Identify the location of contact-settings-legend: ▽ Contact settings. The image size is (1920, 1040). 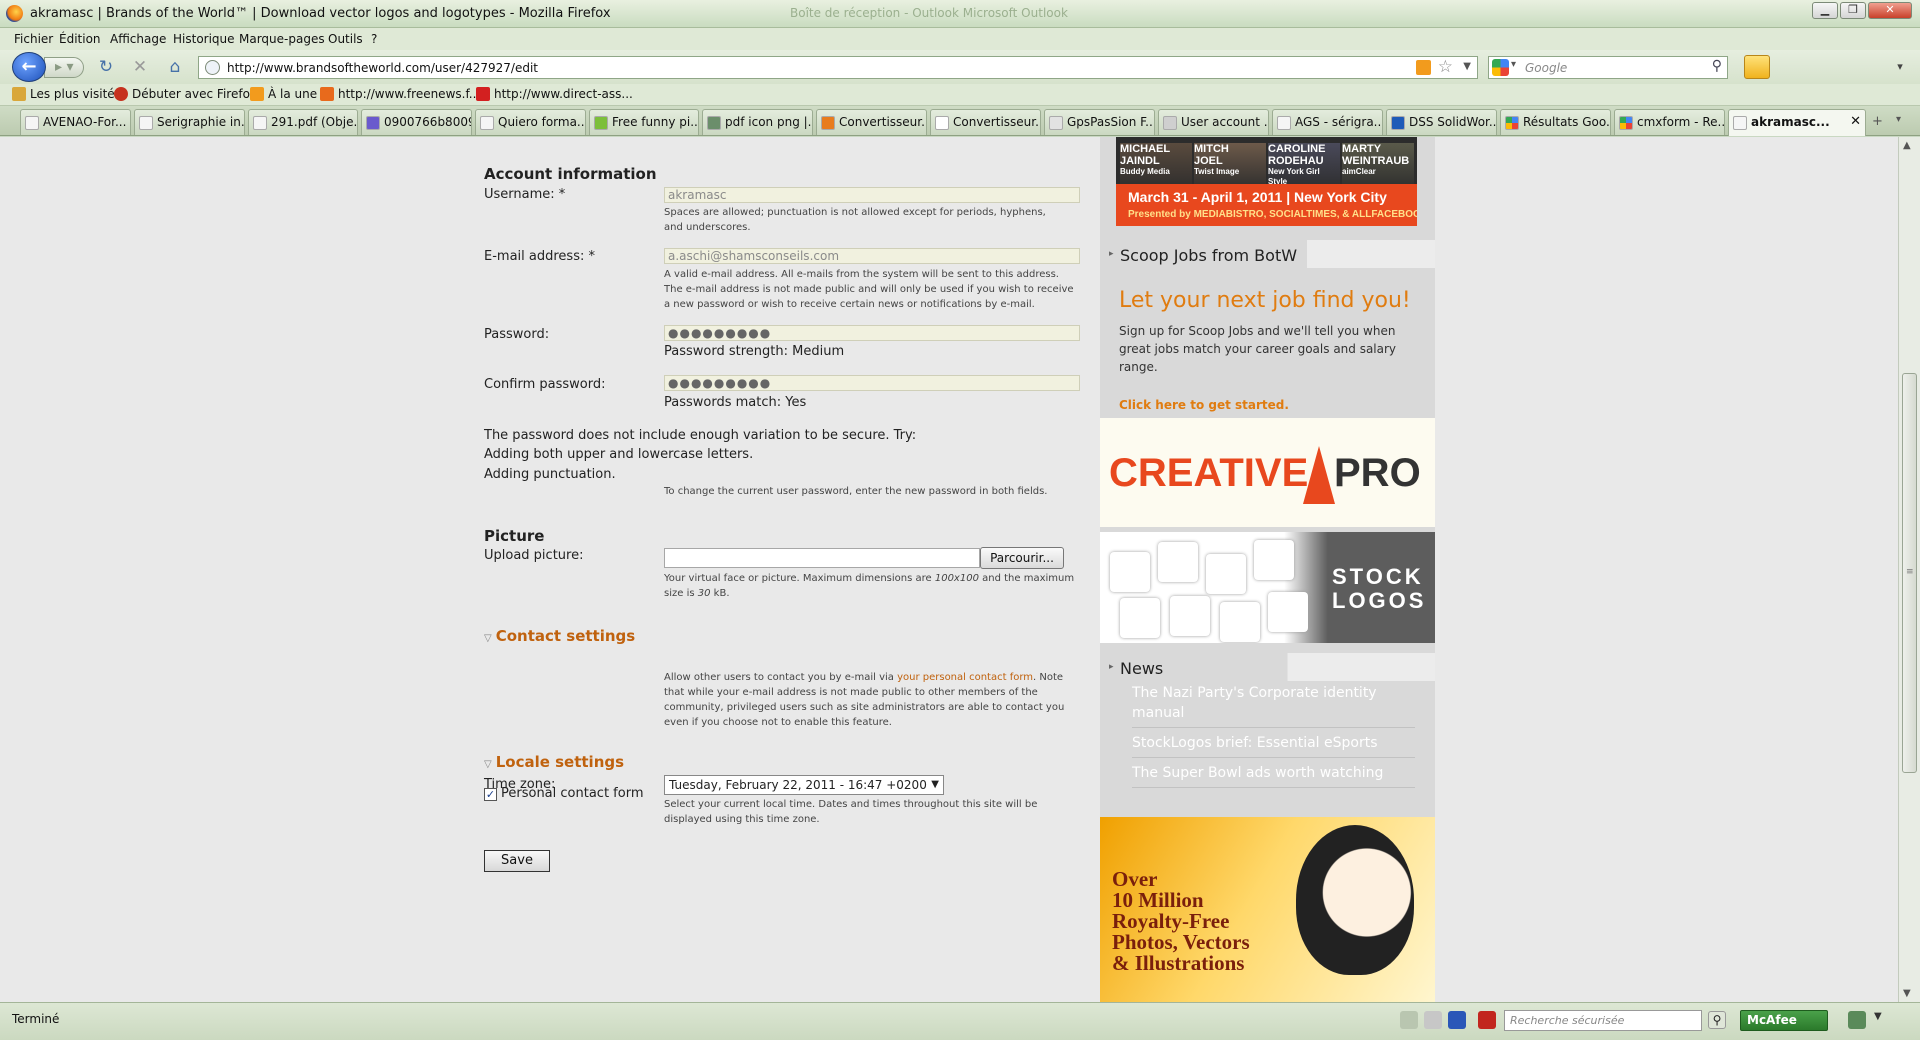
(559, 636).